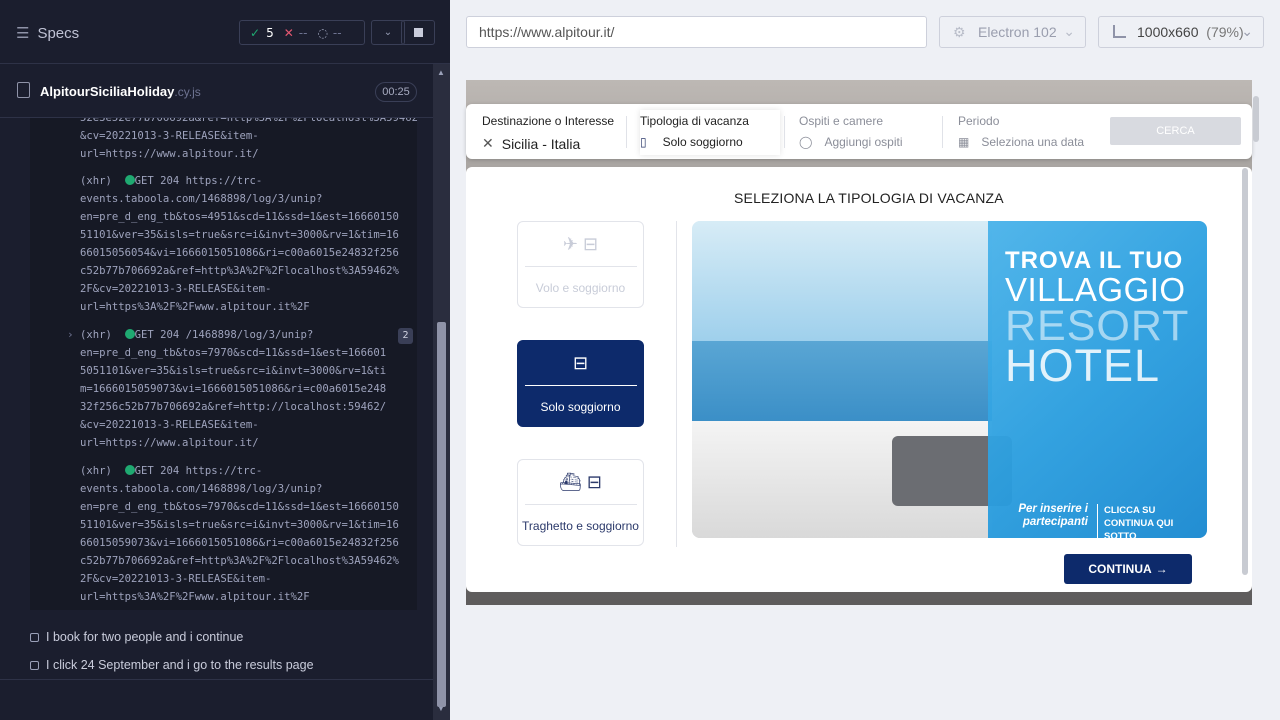 The width and height of the screenshot is (1280, 720). What do you see at coordinates (1256, 119) in the screenshot?
I see `page-scrollbar` at bounding box center [1256, 119].